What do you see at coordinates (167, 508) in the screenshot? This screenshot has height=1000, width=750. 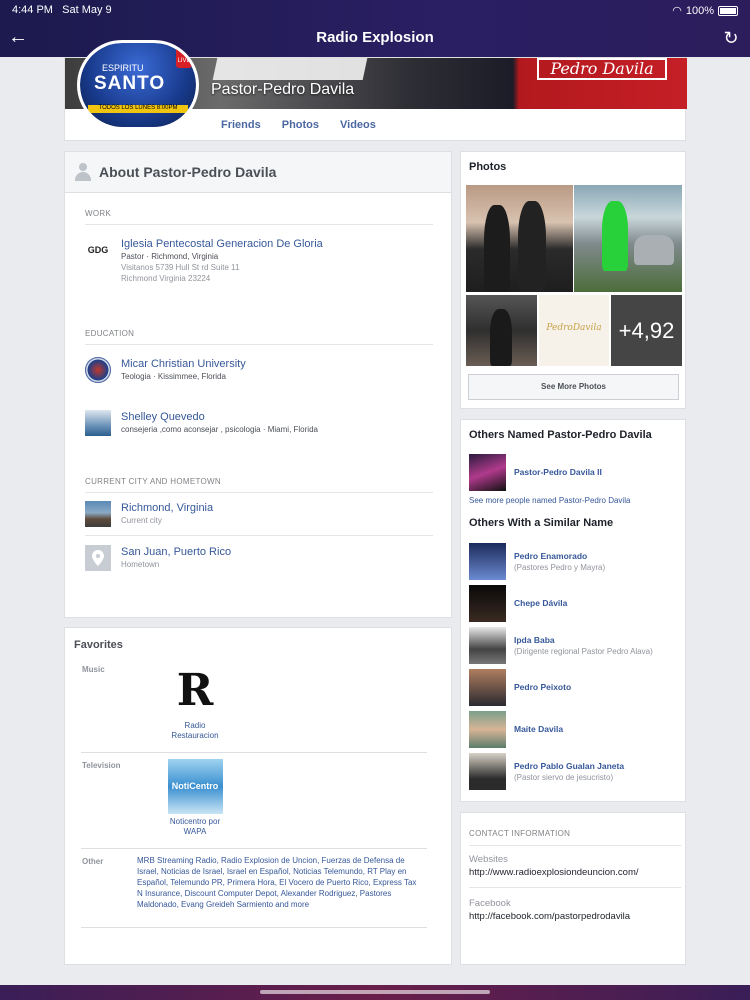 I see `place-name: Richmond, Virginia` at bounding box center [167, 508].